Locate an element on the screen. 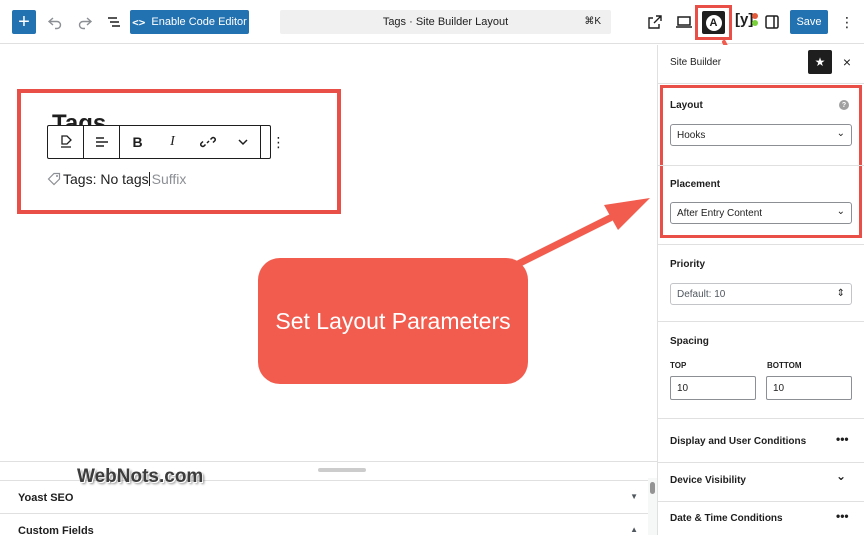  text-cursor is located at coordinates (149, 179).